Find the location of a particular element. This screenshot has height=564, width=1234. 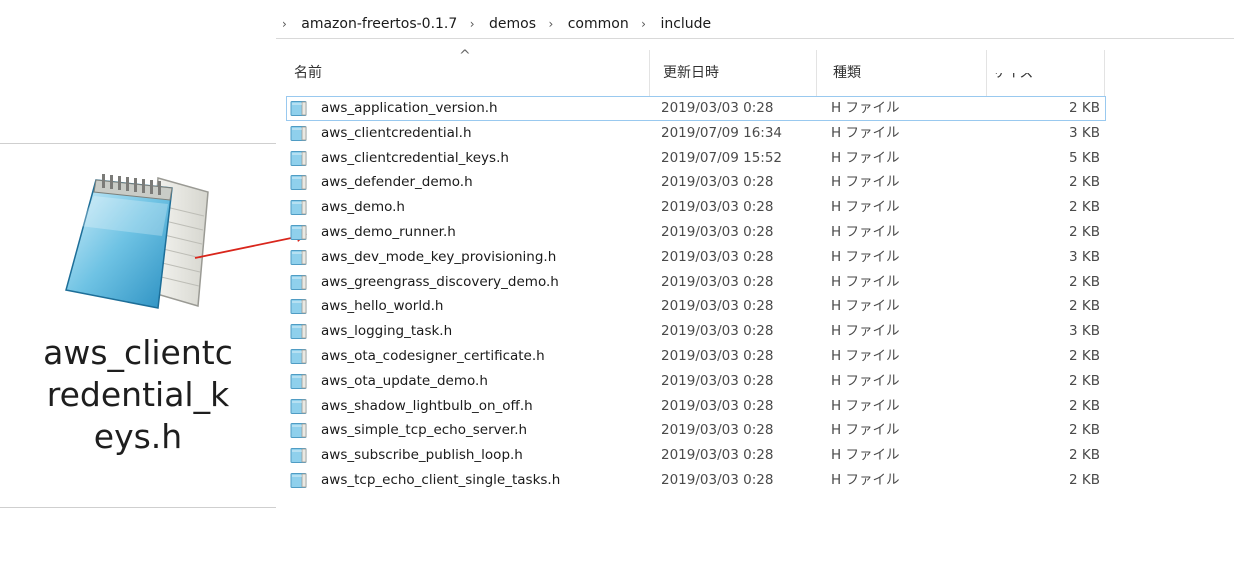

breadcrumb-item: include is located at coordinates (685, 24).